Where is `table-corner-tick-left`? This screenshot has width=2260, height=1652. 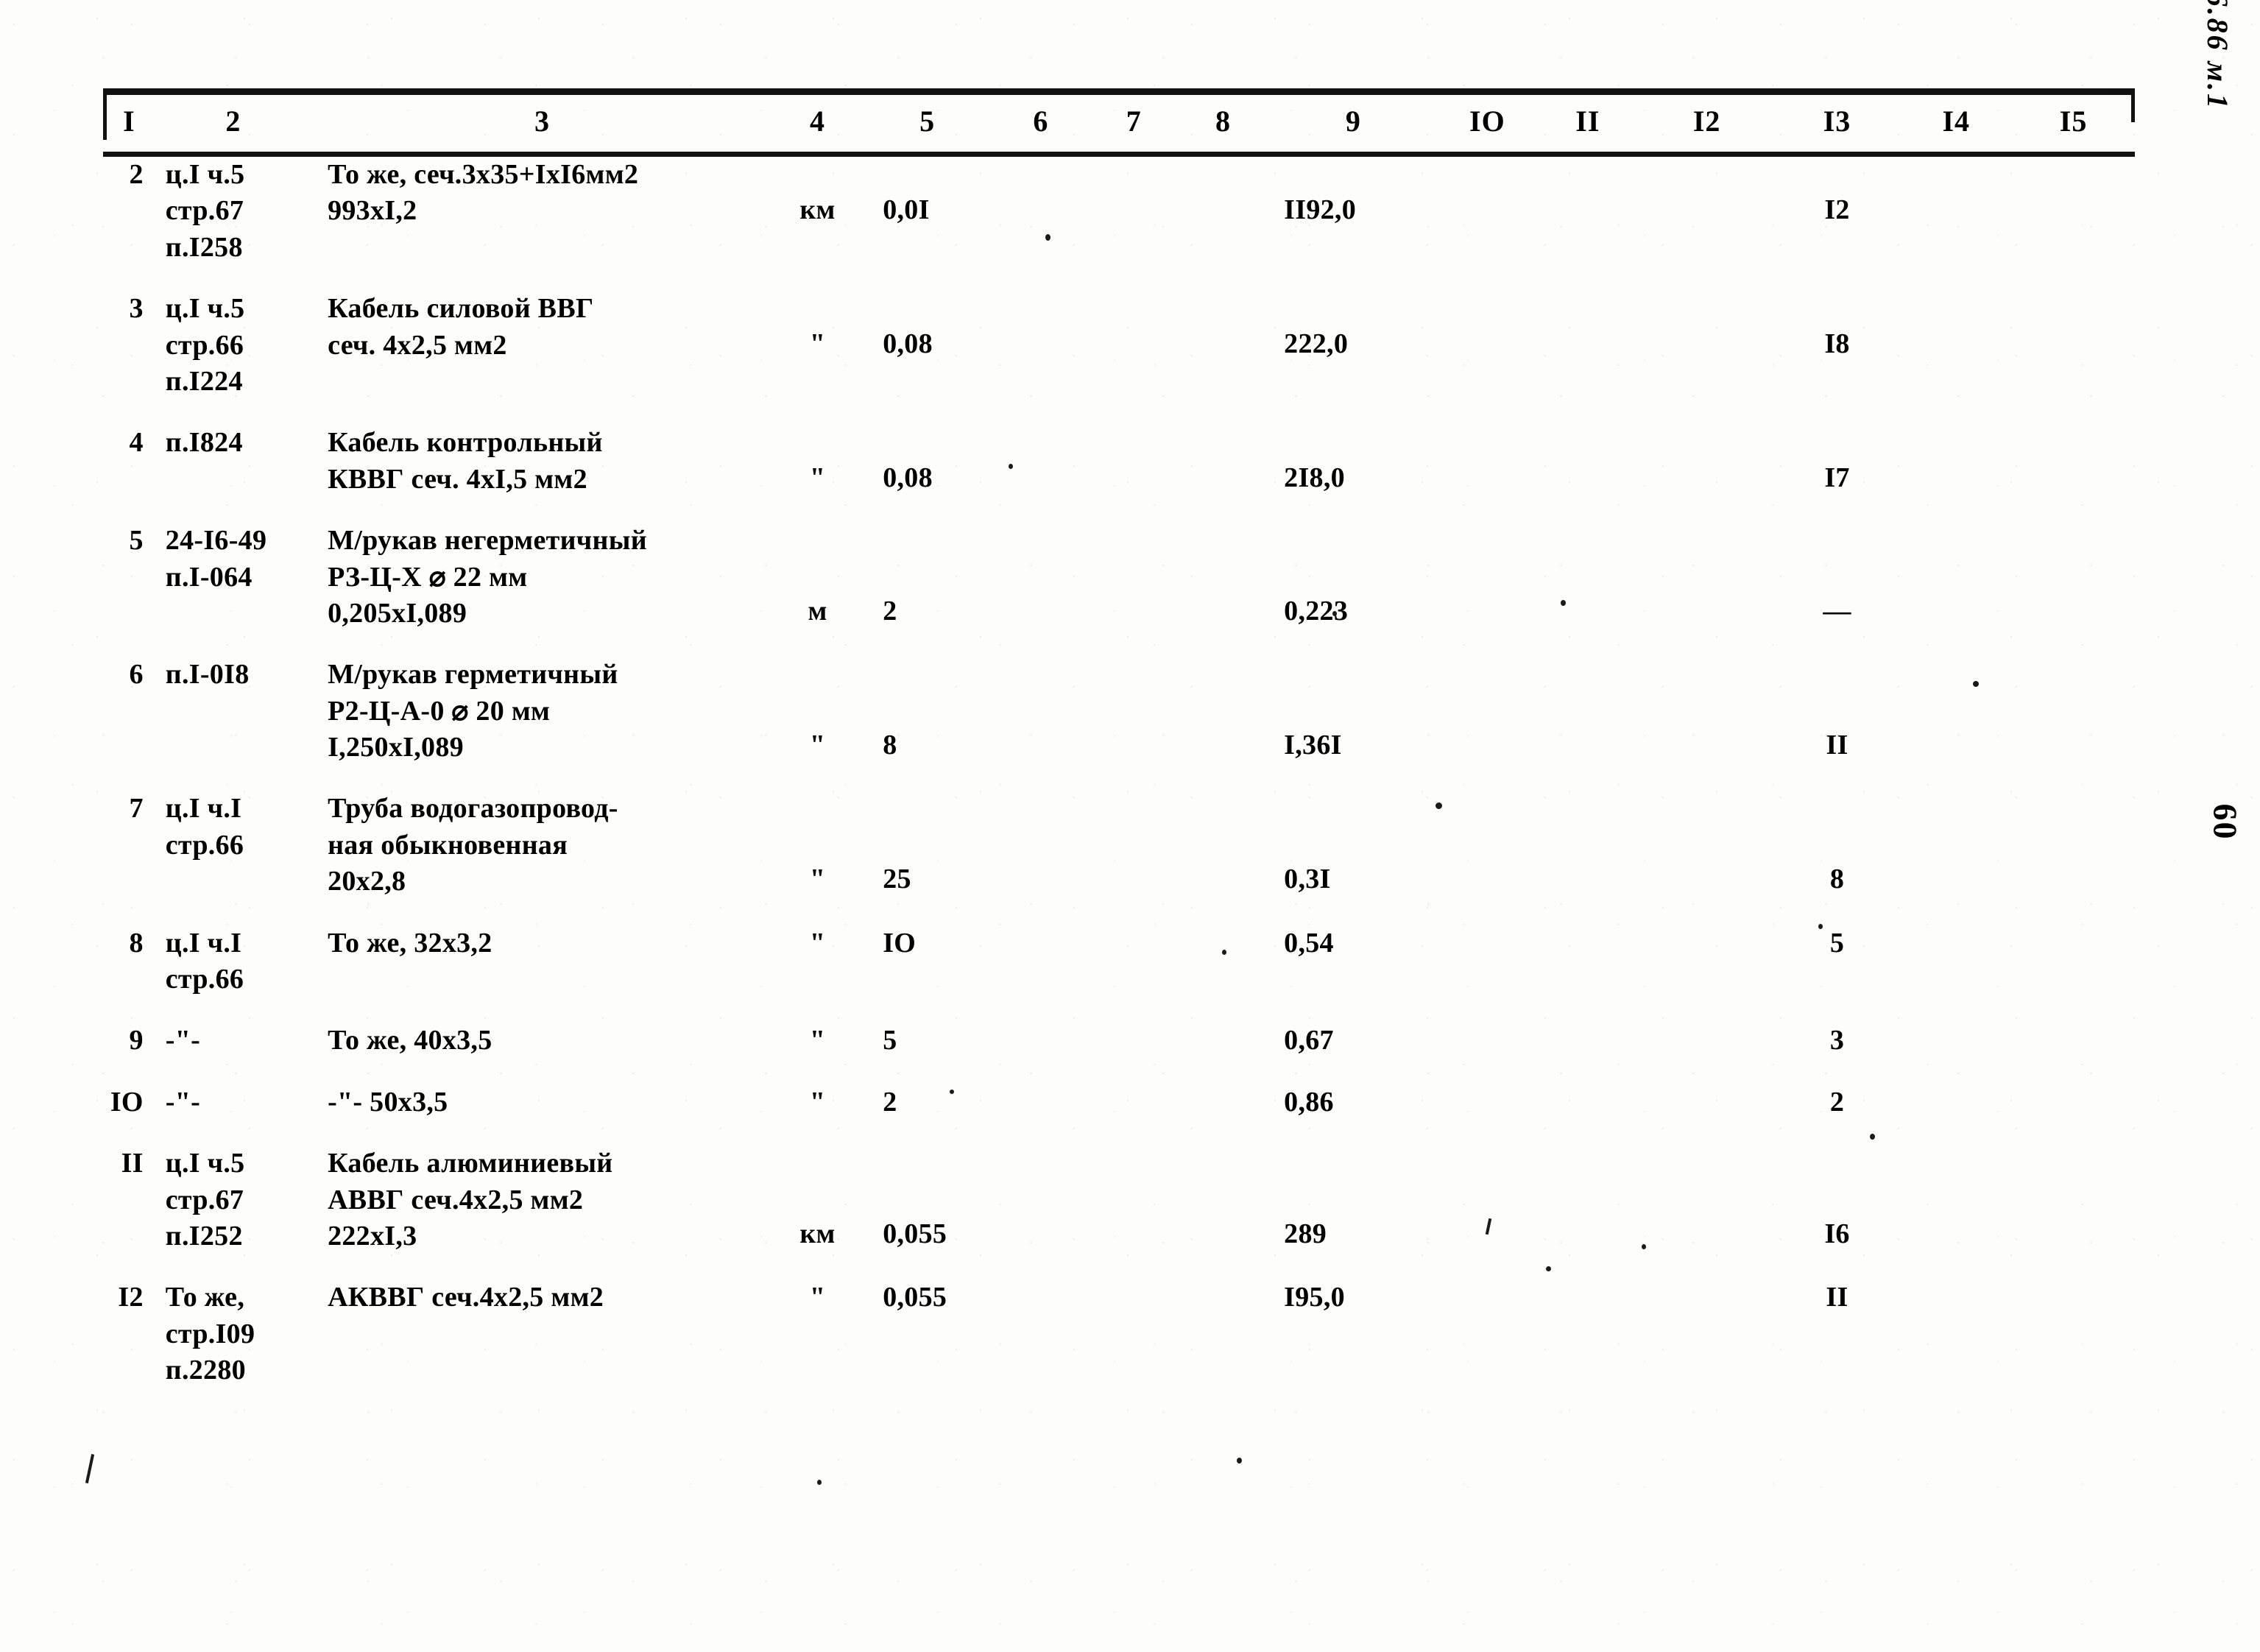 table-corner-tick-left is located at coordinates (105, 114).